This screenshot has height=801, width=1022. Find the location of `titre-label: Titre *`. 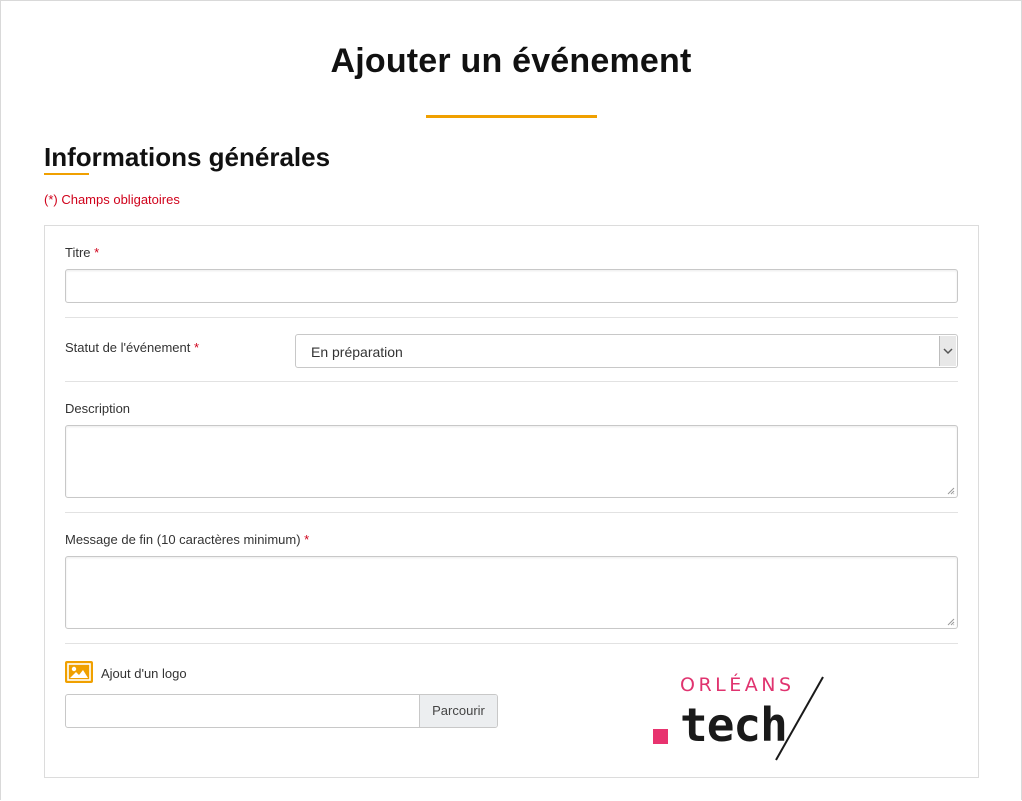

titre-label: Titre * is located at coordinates (82, 252).